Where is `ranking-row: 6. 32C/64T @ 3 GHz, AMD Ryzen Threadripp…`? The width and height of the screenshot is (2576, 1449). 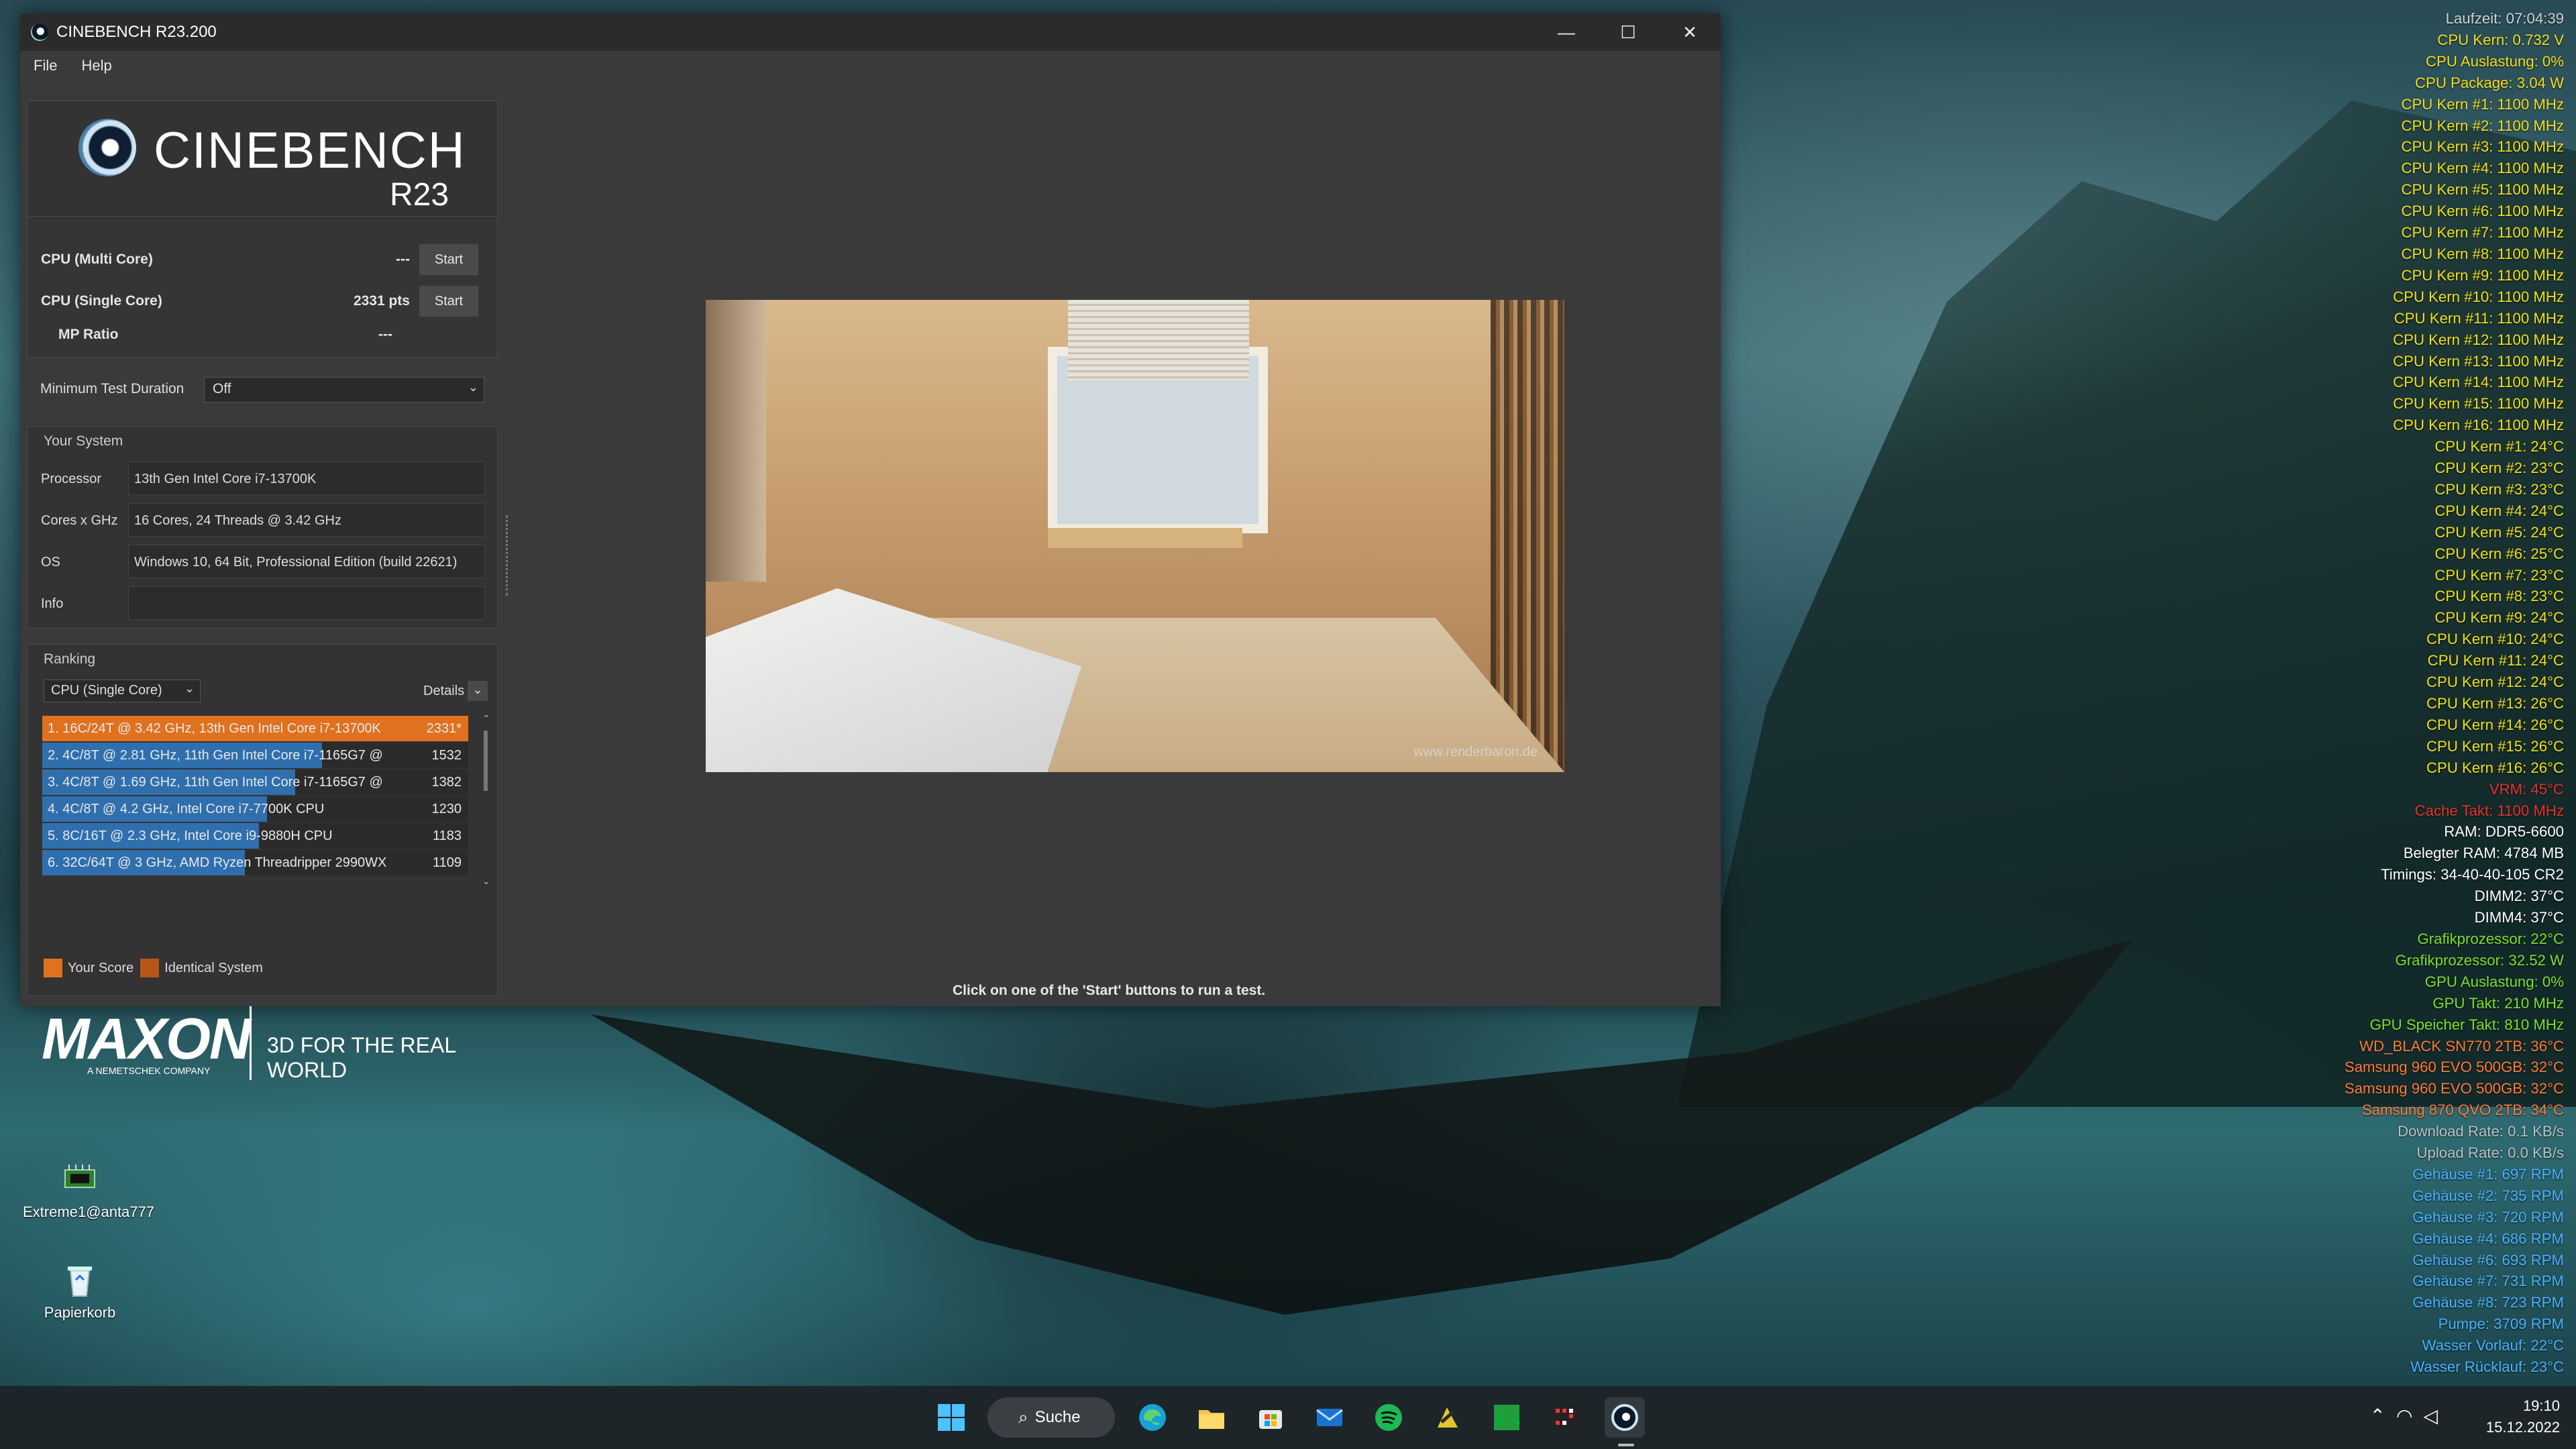
ranking-row: 6. 32C/64T @ 3 GHz, AMD Ryzen Threadripp… is located at coordinates (255, 862).